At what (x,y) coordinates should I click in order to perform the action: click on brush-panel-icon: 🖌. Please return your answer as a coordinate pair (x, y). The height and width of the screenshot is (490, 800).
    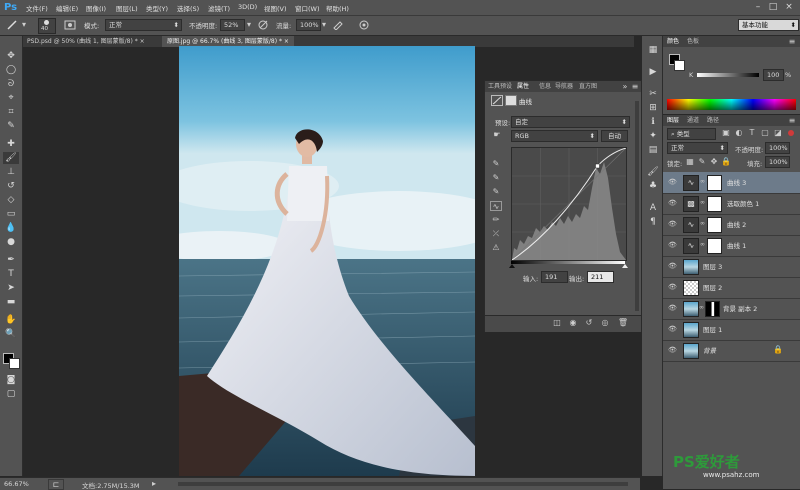
    Looking at the image, I should click on (653, 172).